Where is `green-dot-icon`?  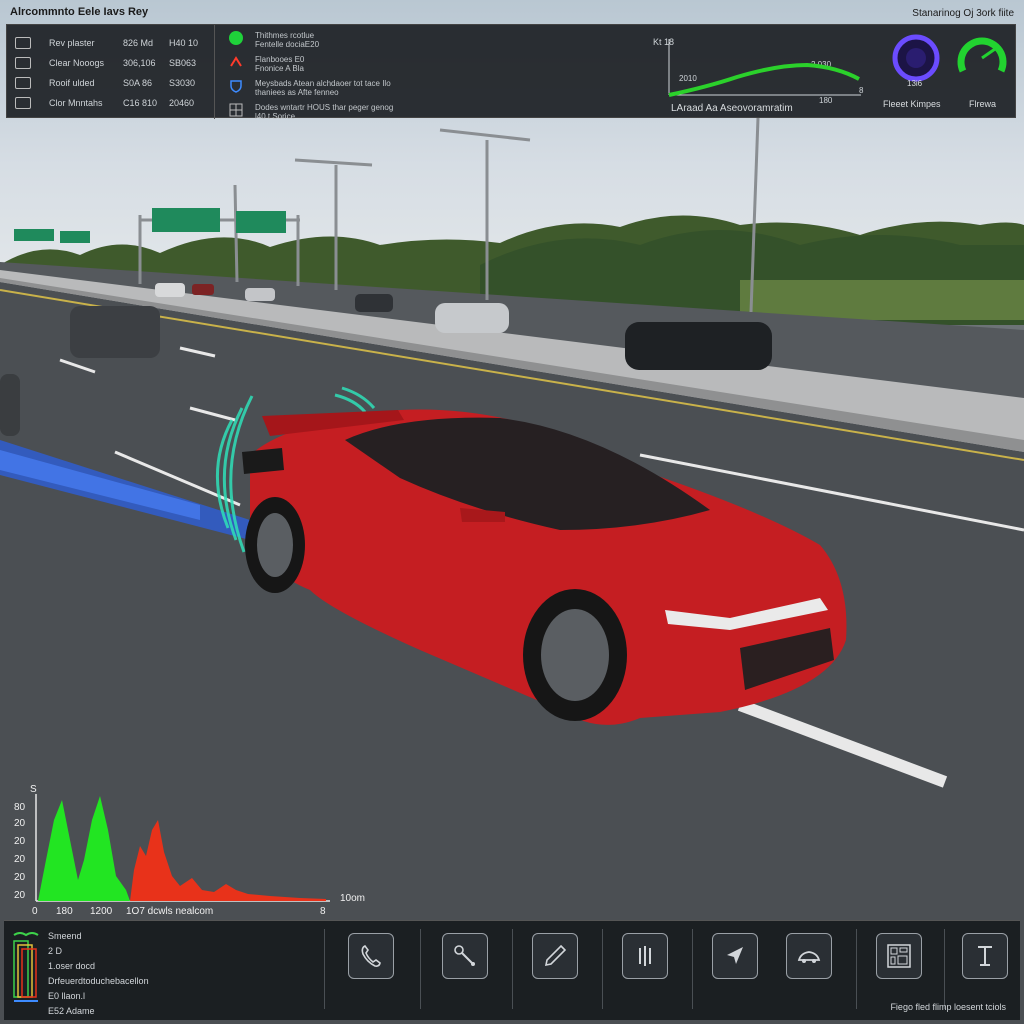 green-dot-icon is located at coordinates (236, 38).